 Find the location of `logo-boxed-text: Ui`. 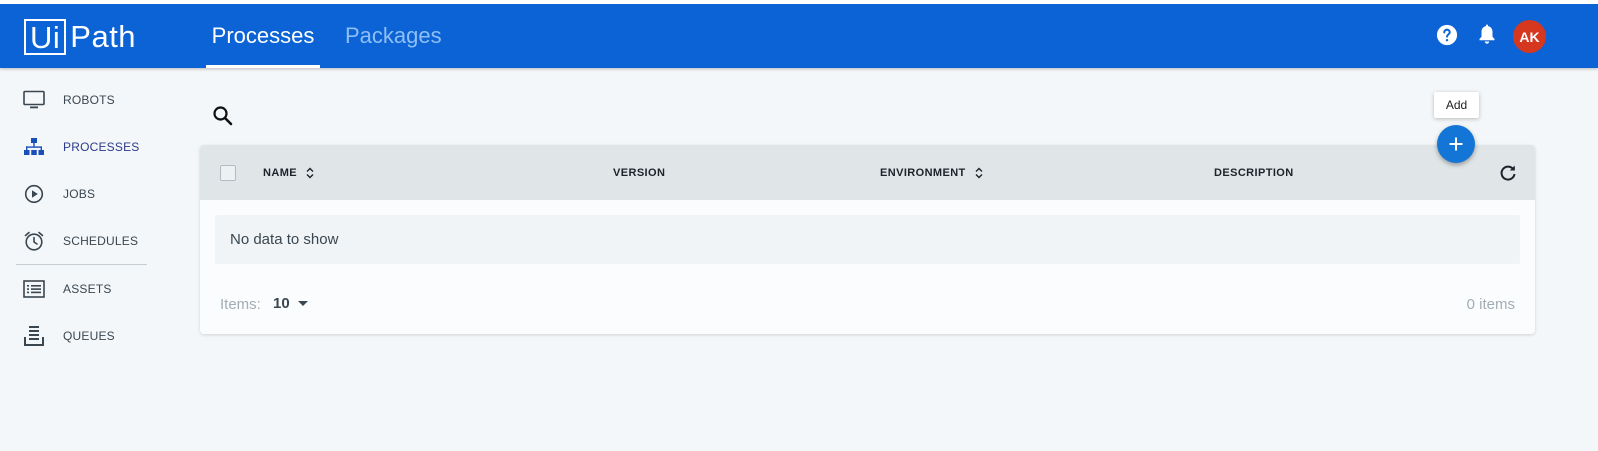

logo-boxed-text: Ui is located at coordinates (45, 37).